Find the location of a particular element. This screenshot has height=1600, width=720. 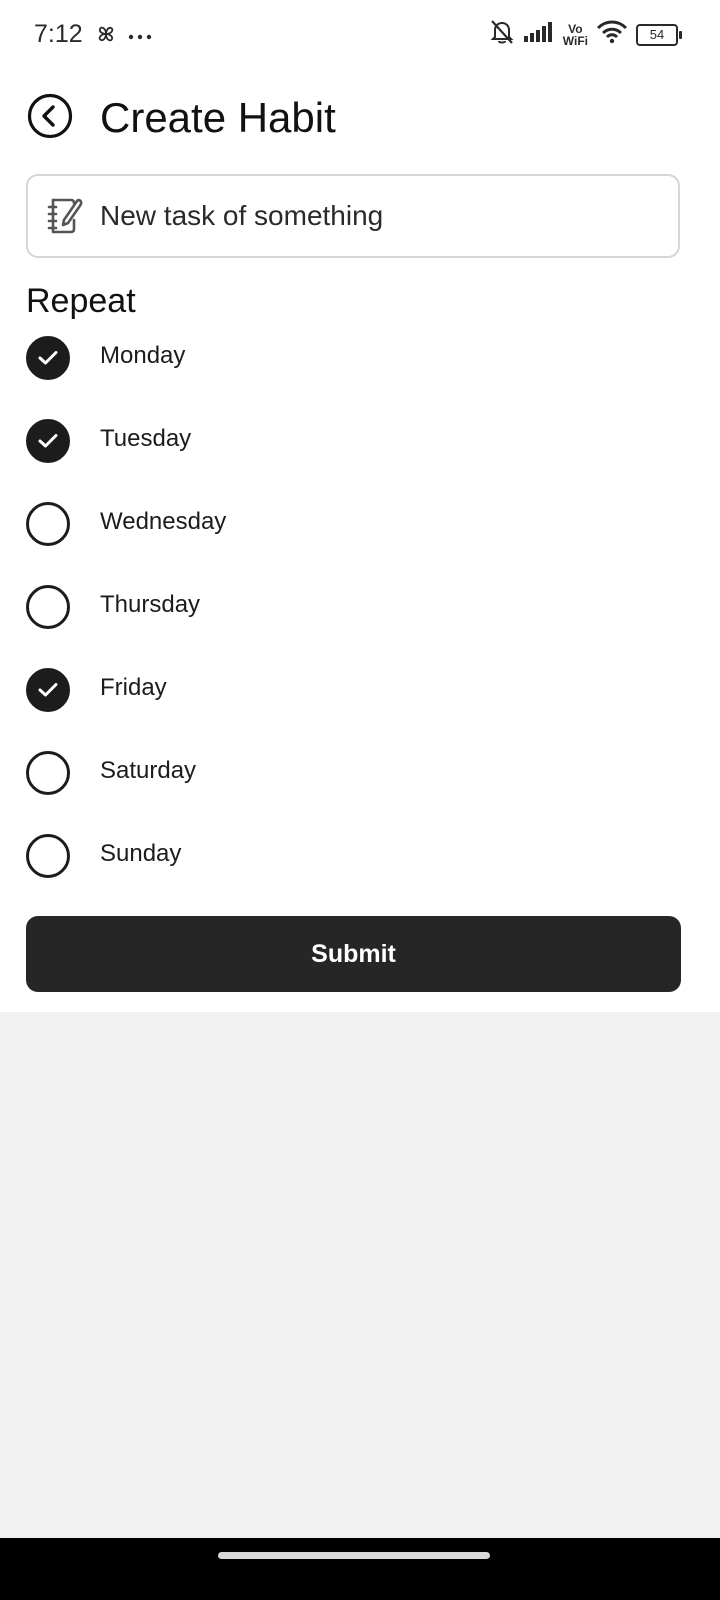

task-field is located at coordinates (353, 216).